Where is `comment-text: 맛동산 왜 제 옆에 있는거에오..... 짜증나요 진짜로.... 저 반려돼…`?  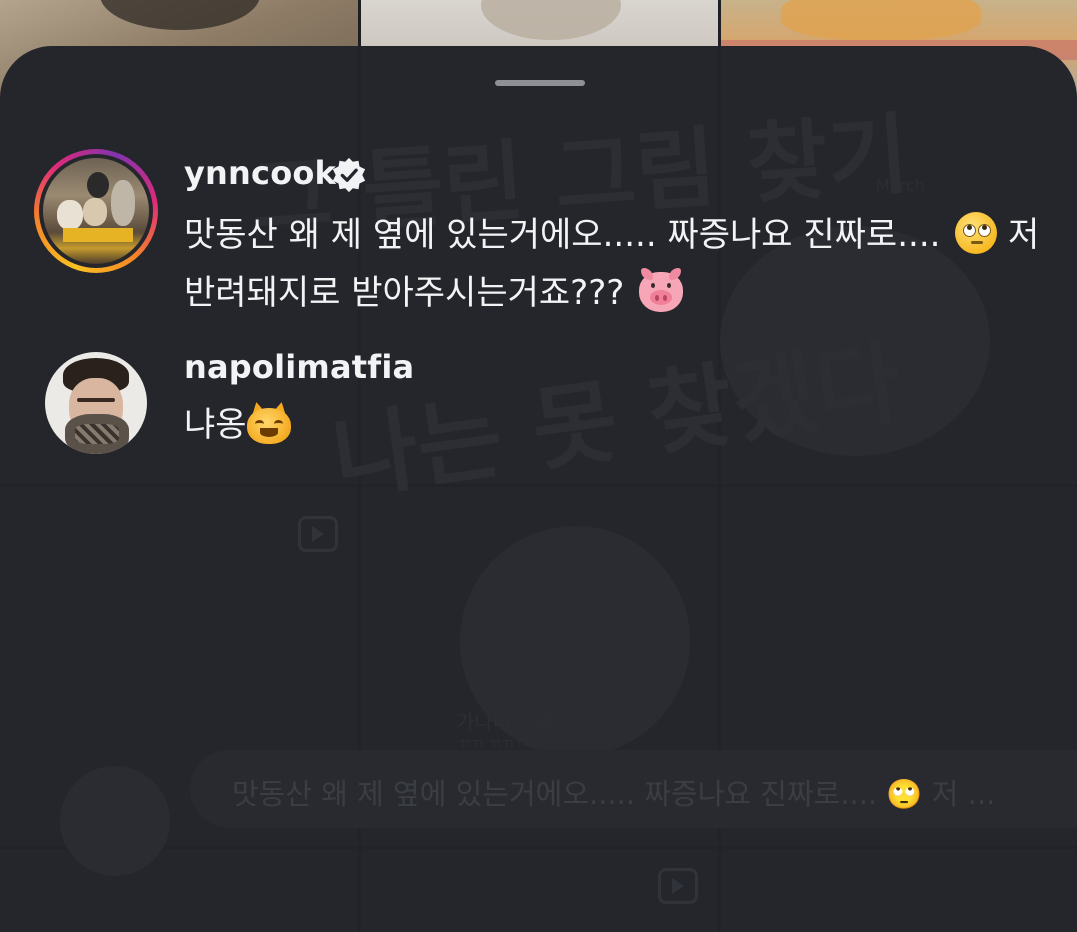 comment-text: 맛동산 왜 제 옆에 있는거에오..... 짜증나요 진짜로.... 저 반려돼… is located at coordinates (611, 264).